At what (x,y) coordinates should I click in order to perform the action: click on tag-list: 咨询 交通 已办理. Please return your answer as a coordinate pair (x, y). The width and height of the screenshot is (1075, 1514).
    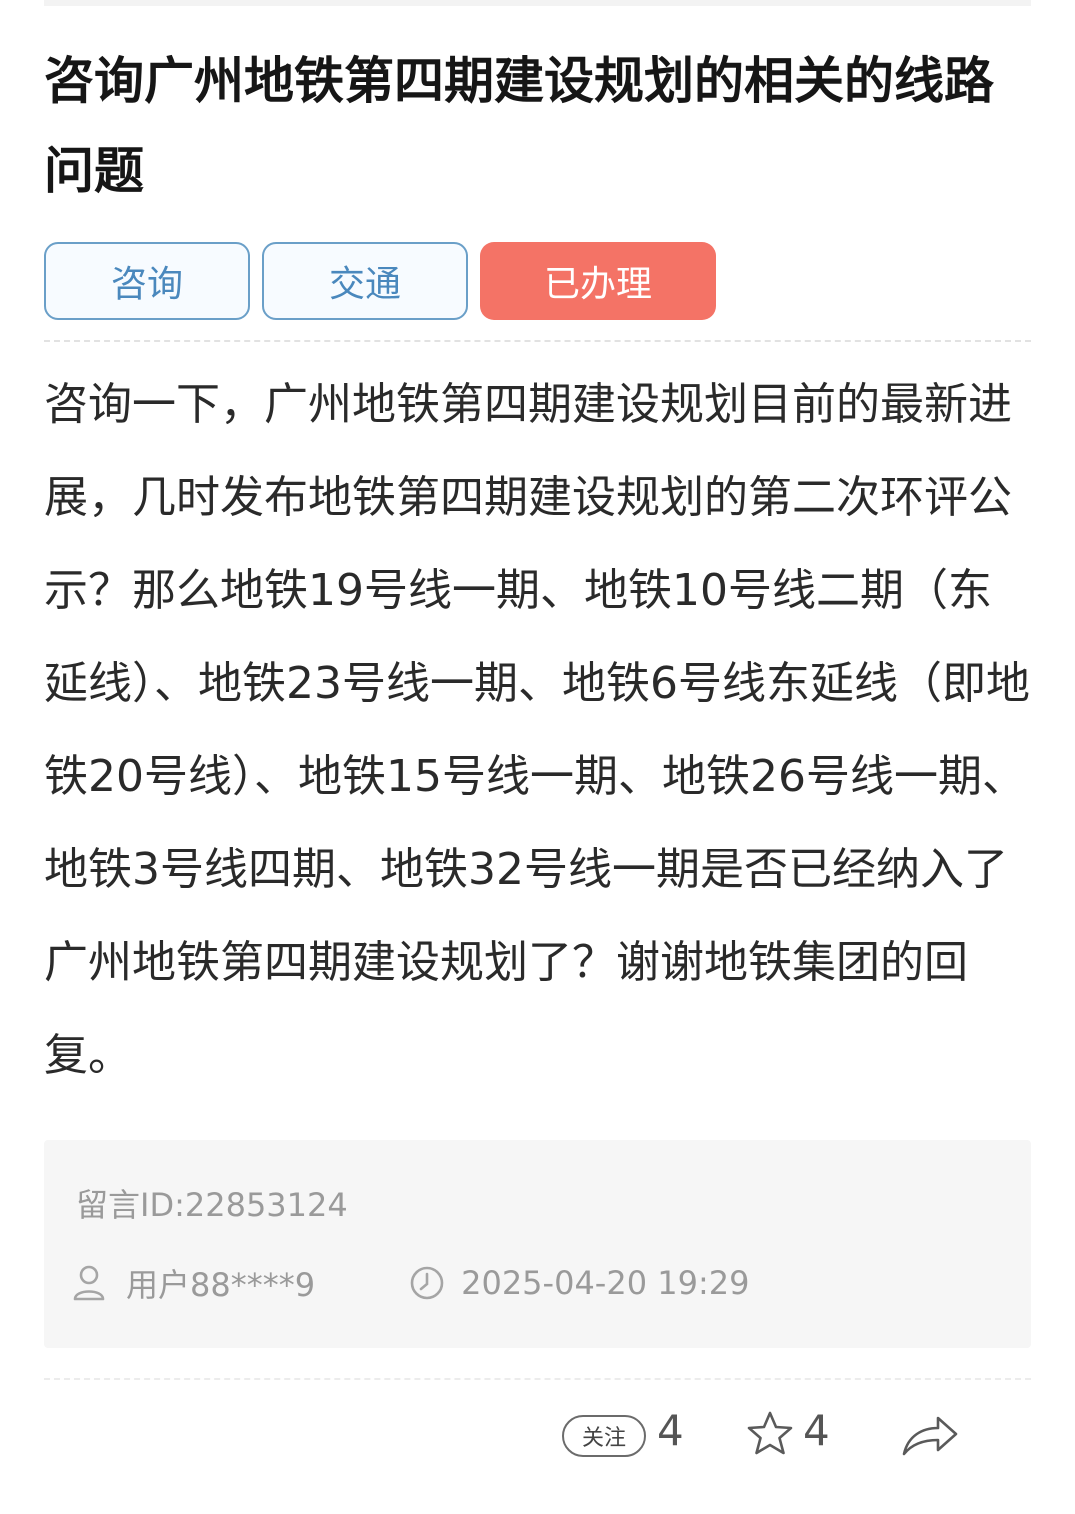
    Looking at the image, I should click on (537, 281).